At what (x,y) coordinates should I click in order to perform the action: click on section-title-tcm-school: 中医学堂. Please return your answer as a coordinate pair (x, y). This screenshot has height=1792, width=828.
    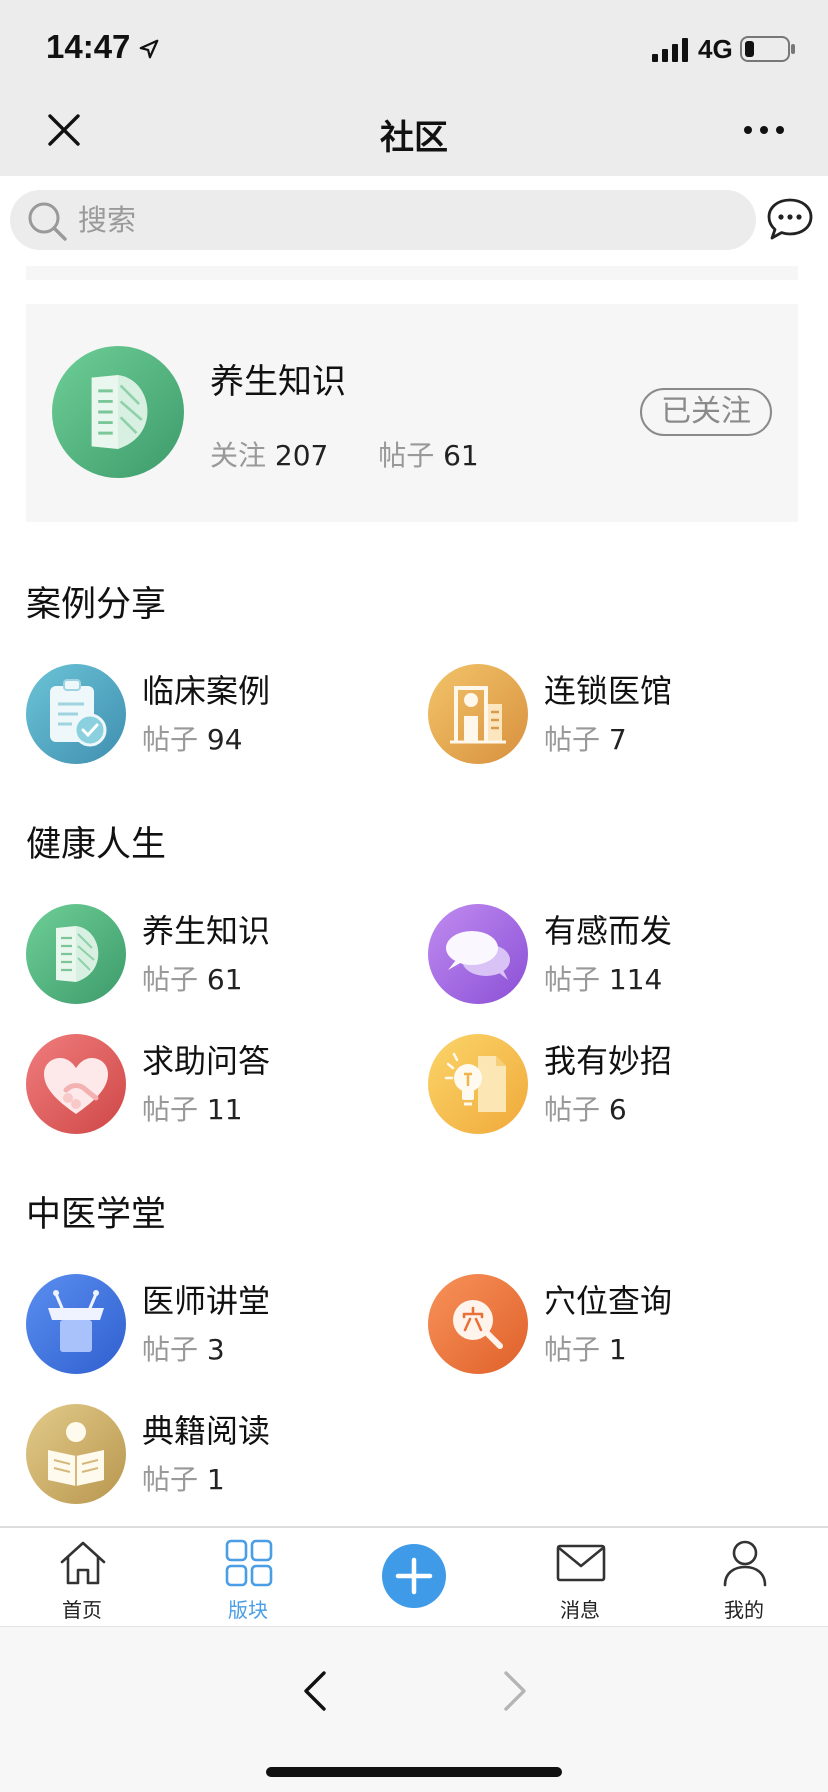
    Looking at the image, I should click on (96, 1215).